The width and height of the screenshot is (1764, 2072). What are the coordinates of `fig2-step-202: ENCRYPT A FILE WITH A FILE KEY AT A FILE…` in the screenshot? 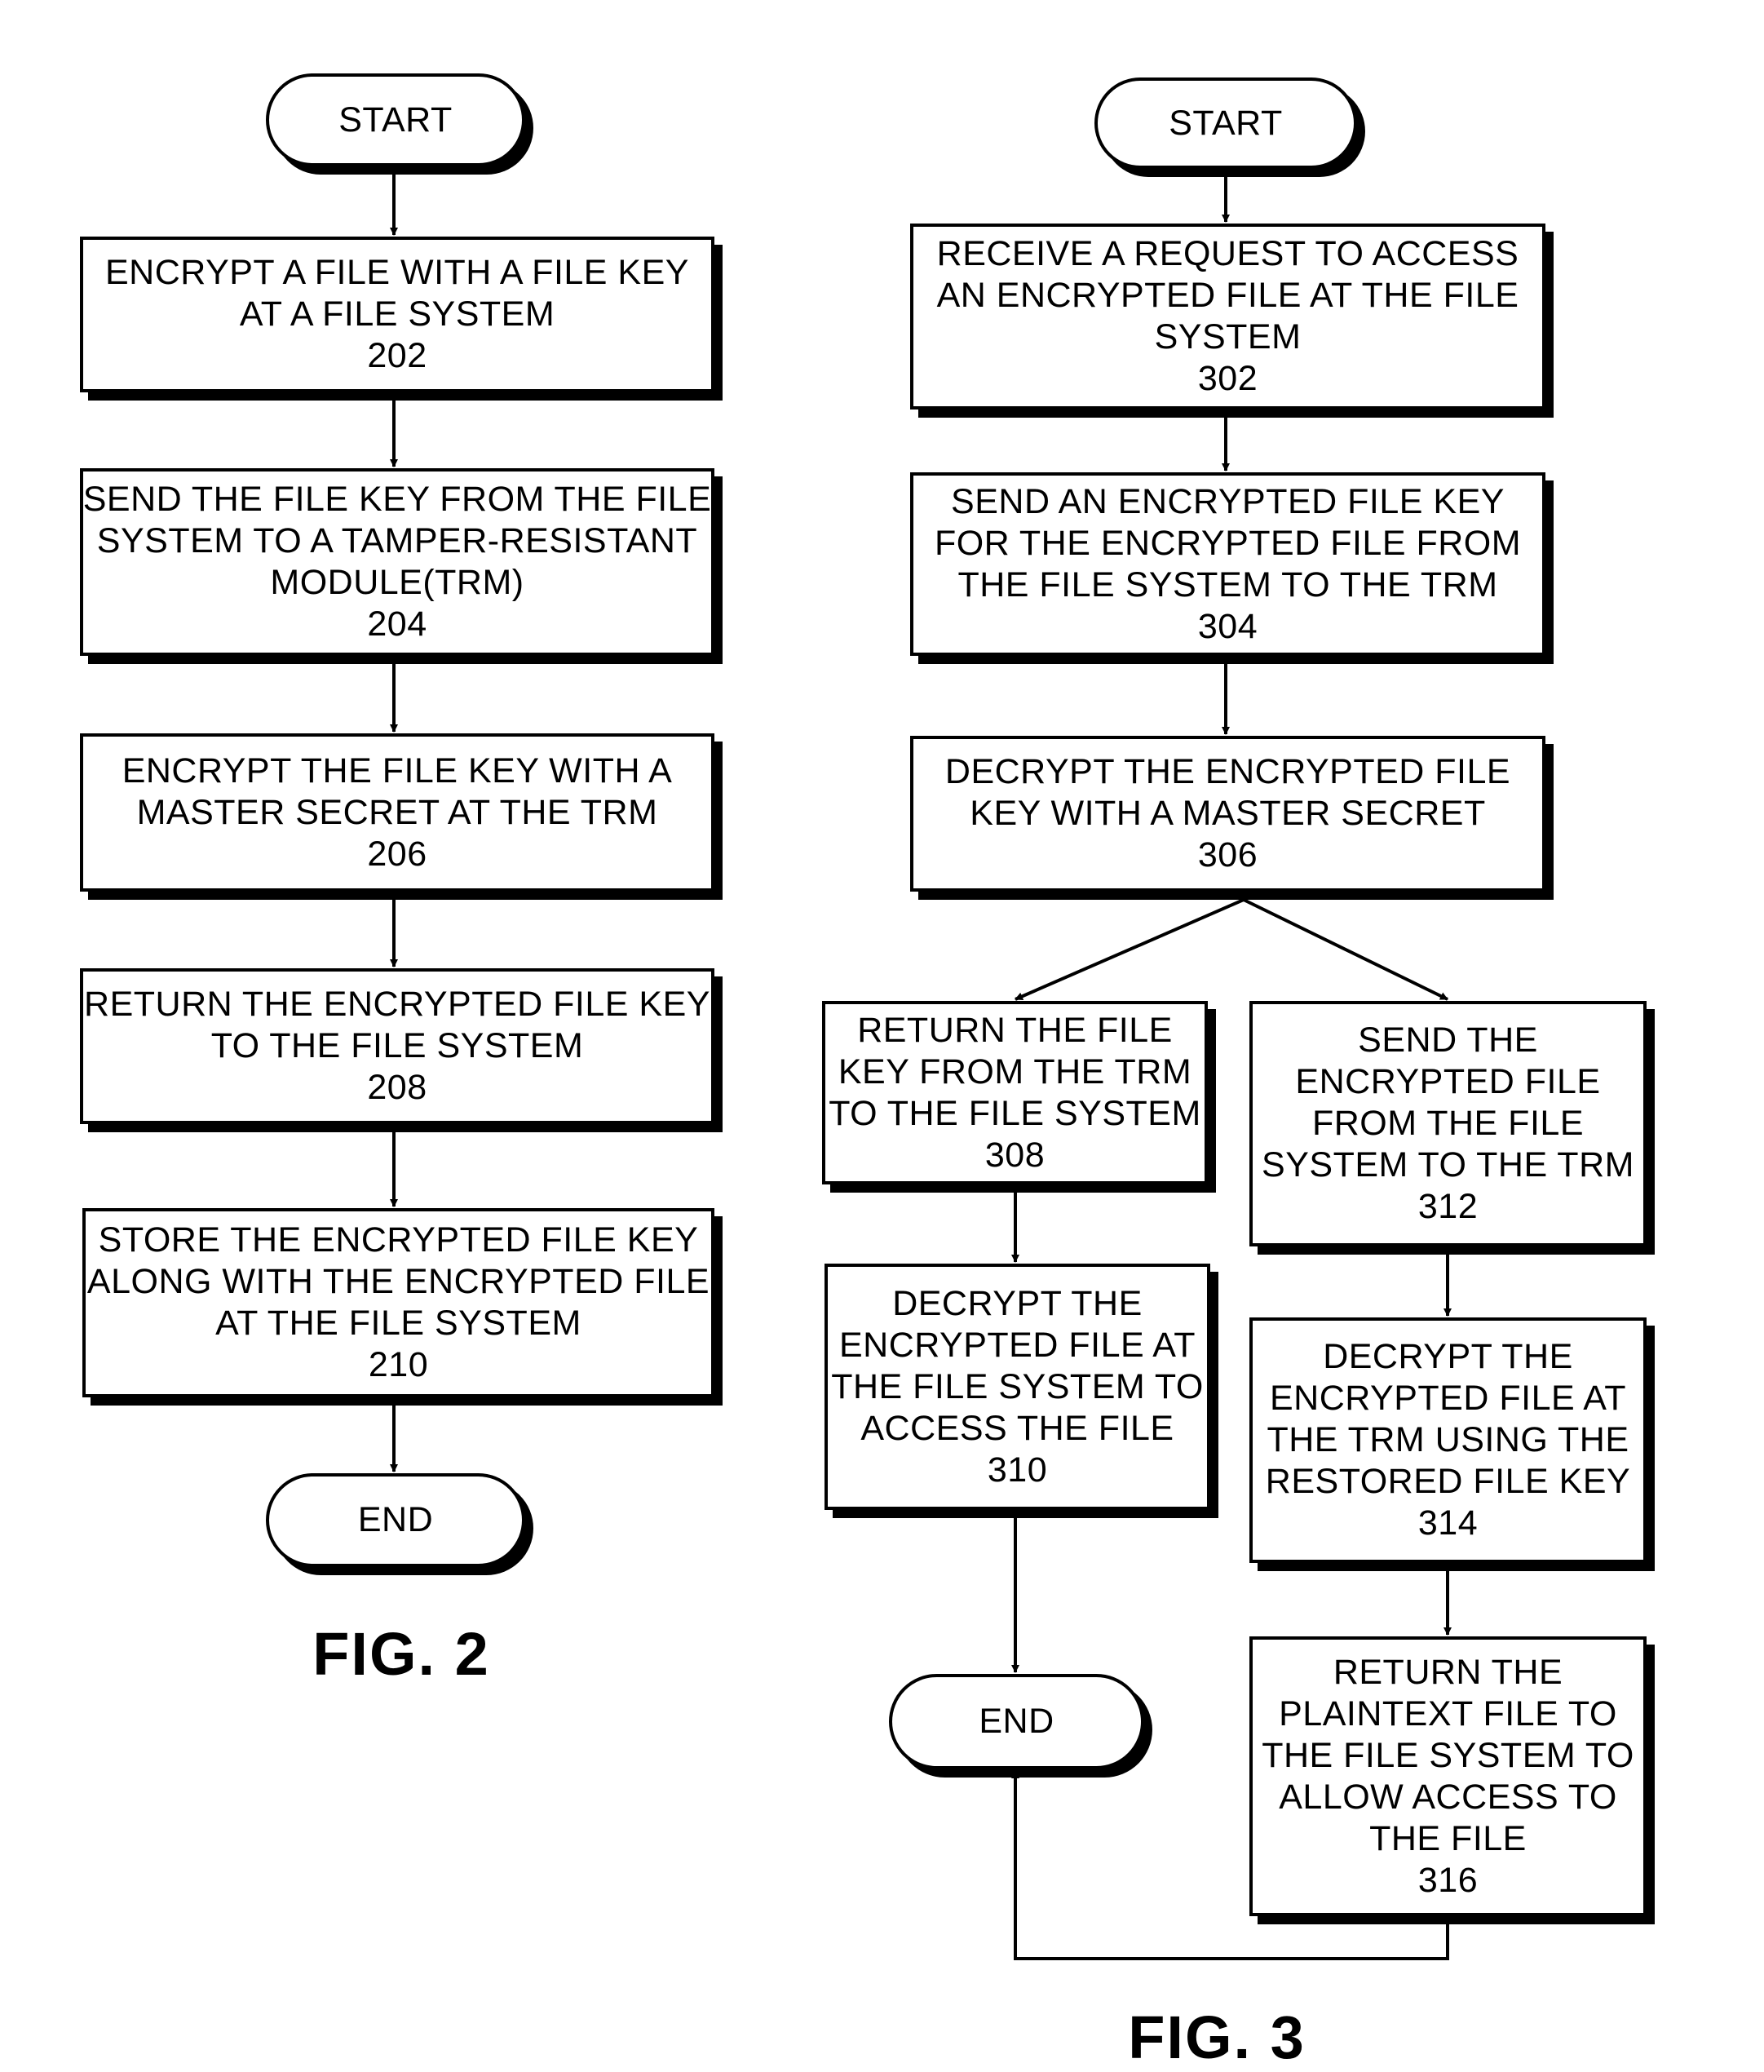 It's located at (397, 315).